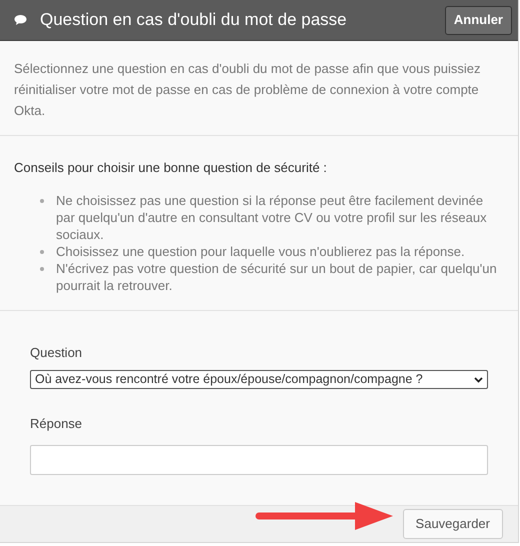 This screenshot has width=520, height=546. What do you see at coordinates (277, 277) in the screenshot?
I see `tip-text: N'écrivez pas votre question de sécurité sur un bout de papier, car quelqu'un pourrait la retrouver.` at bounding box center [277, 277].